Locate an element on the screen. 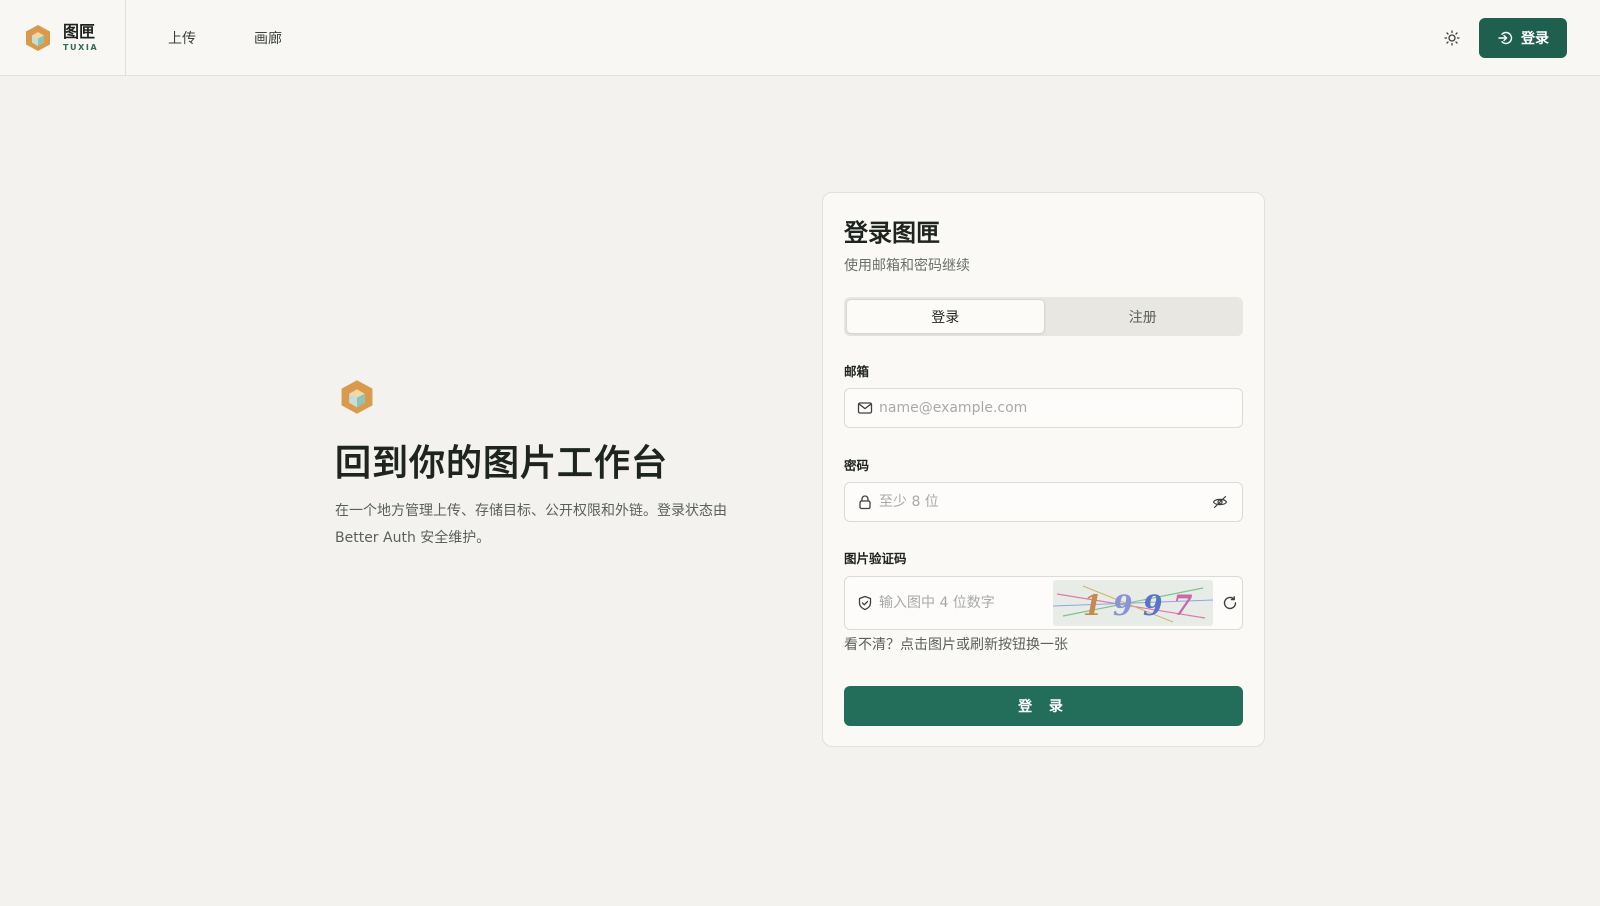  top-header: 图匣 TUXIA 上传 画廊 登录 is located at coordinates (800, 38).